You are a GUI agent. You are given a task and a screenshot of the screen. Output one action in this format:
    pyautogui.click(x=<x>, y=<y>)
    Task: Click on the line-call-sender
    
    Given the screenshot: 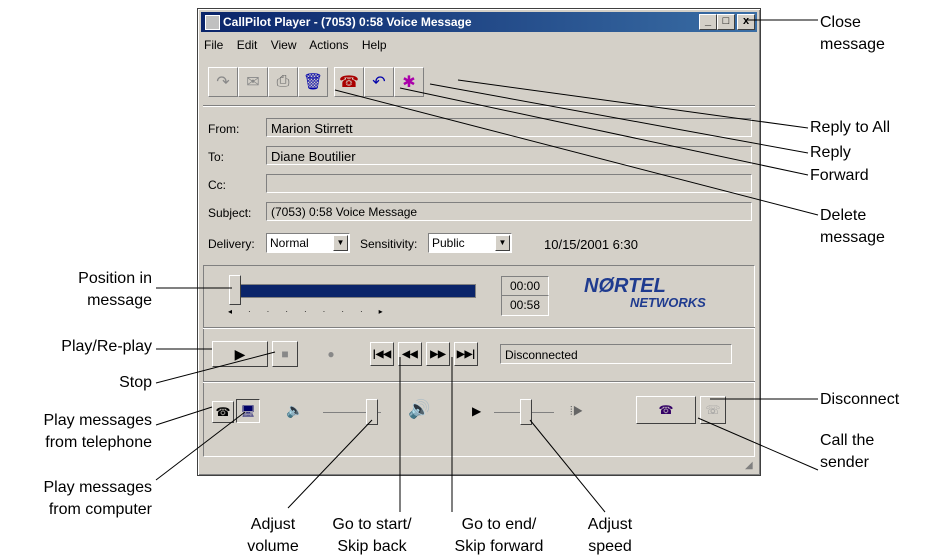 What is the action you would take?
    pyautogui.click(x=758, y=444)
    